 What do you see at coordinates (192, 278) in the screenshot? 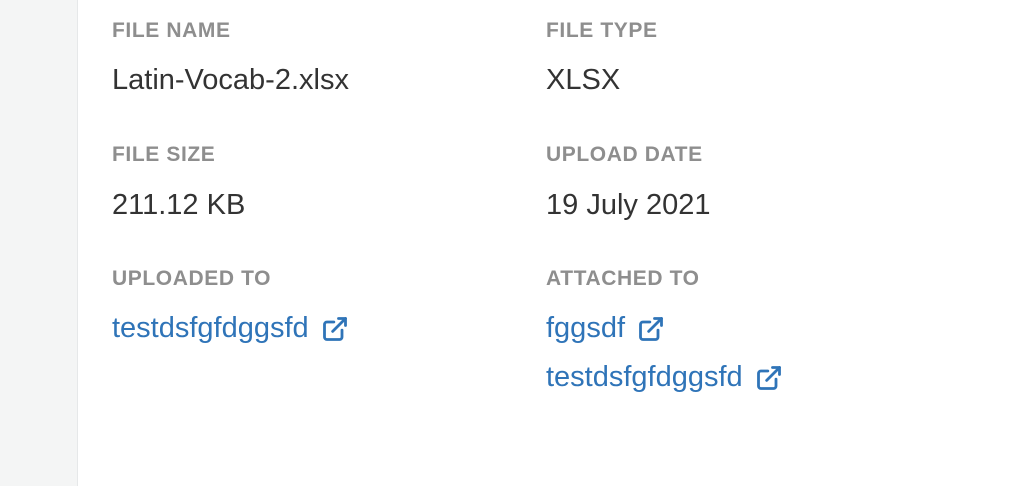
I see `uploaded-to-label: UPLOADED TO` at bounding box center [192, 278].